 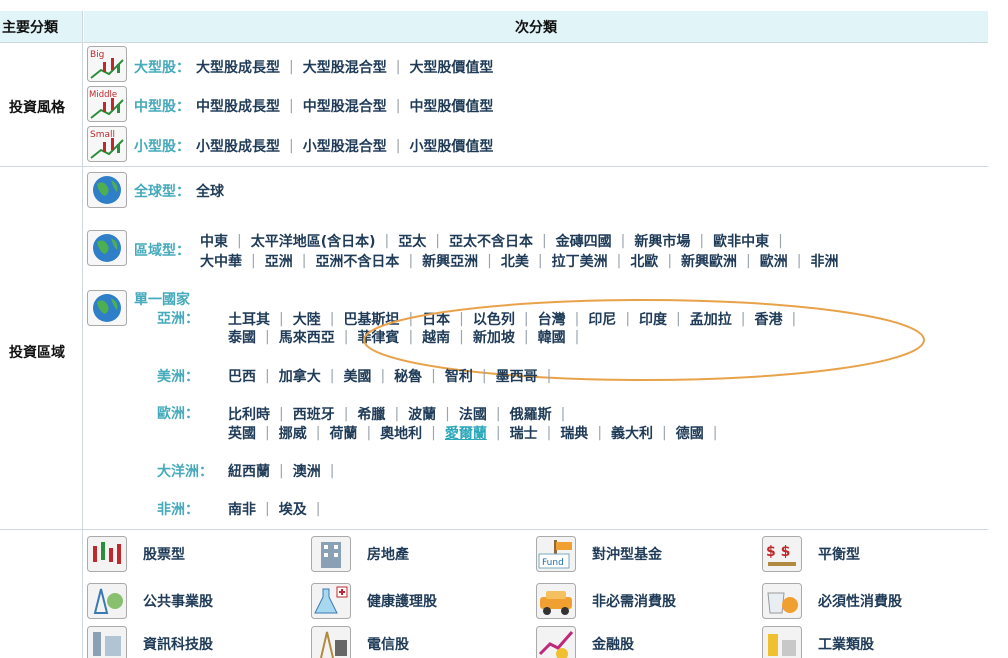 I want to click on asia-label: 亞洲：, so click(x=178, y=319).